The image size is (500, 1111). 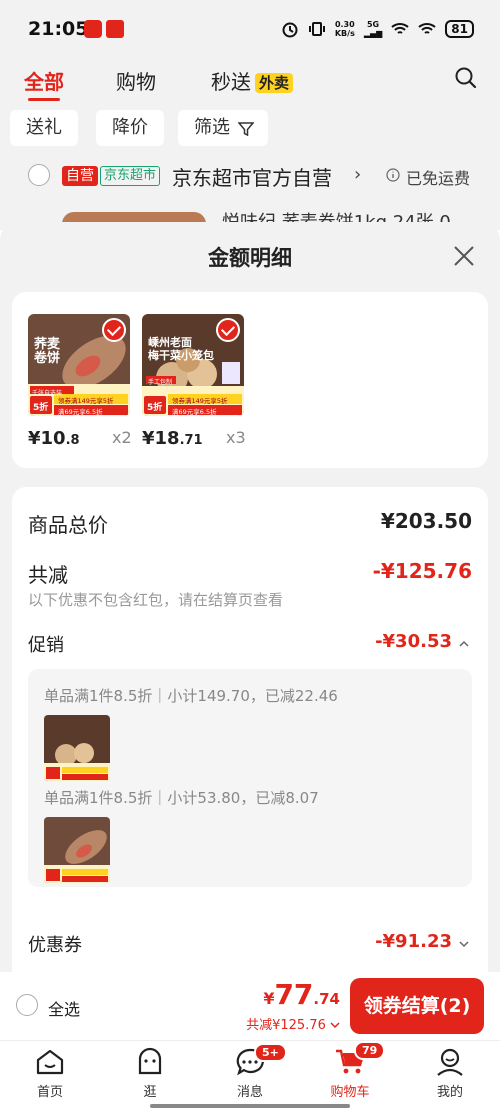 What do you see at coordinates (466, 78) in the screenshot?
I see `search-icon` at bounding box center [466, 78].